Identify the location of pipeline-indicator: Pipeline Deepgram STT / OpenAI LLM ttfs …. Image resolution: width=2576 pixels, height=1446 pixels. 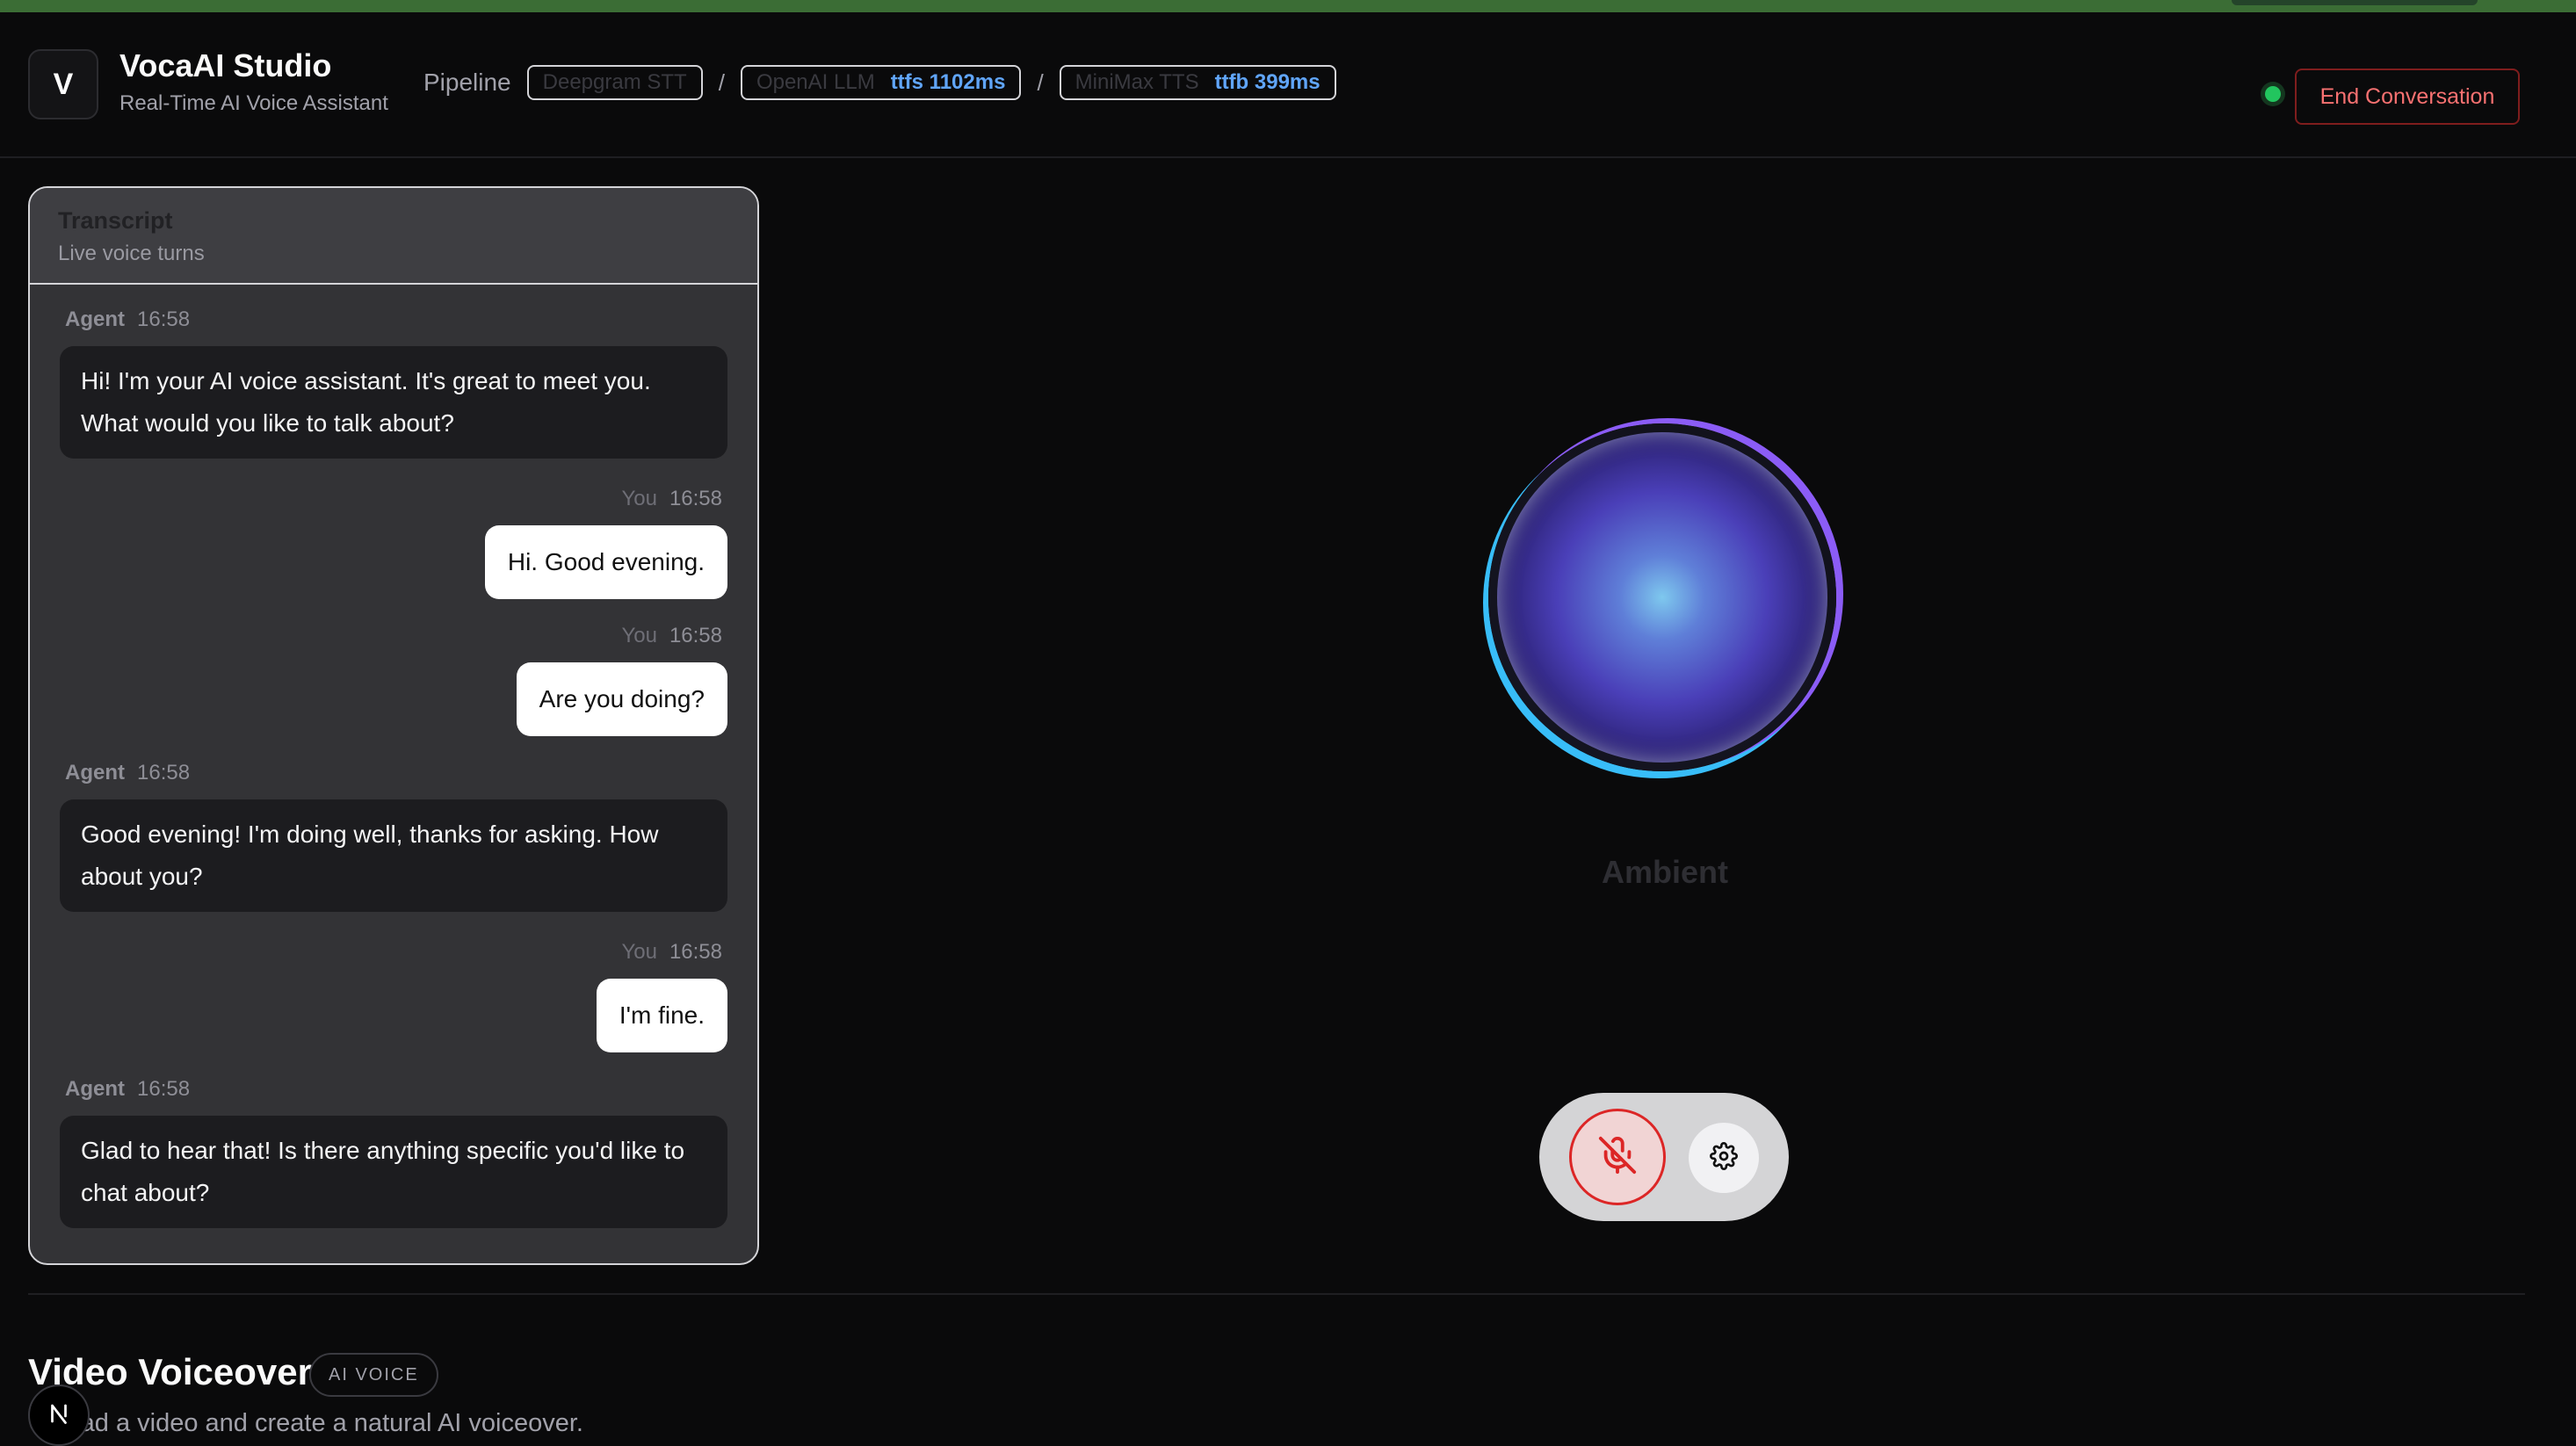
(879, 82).